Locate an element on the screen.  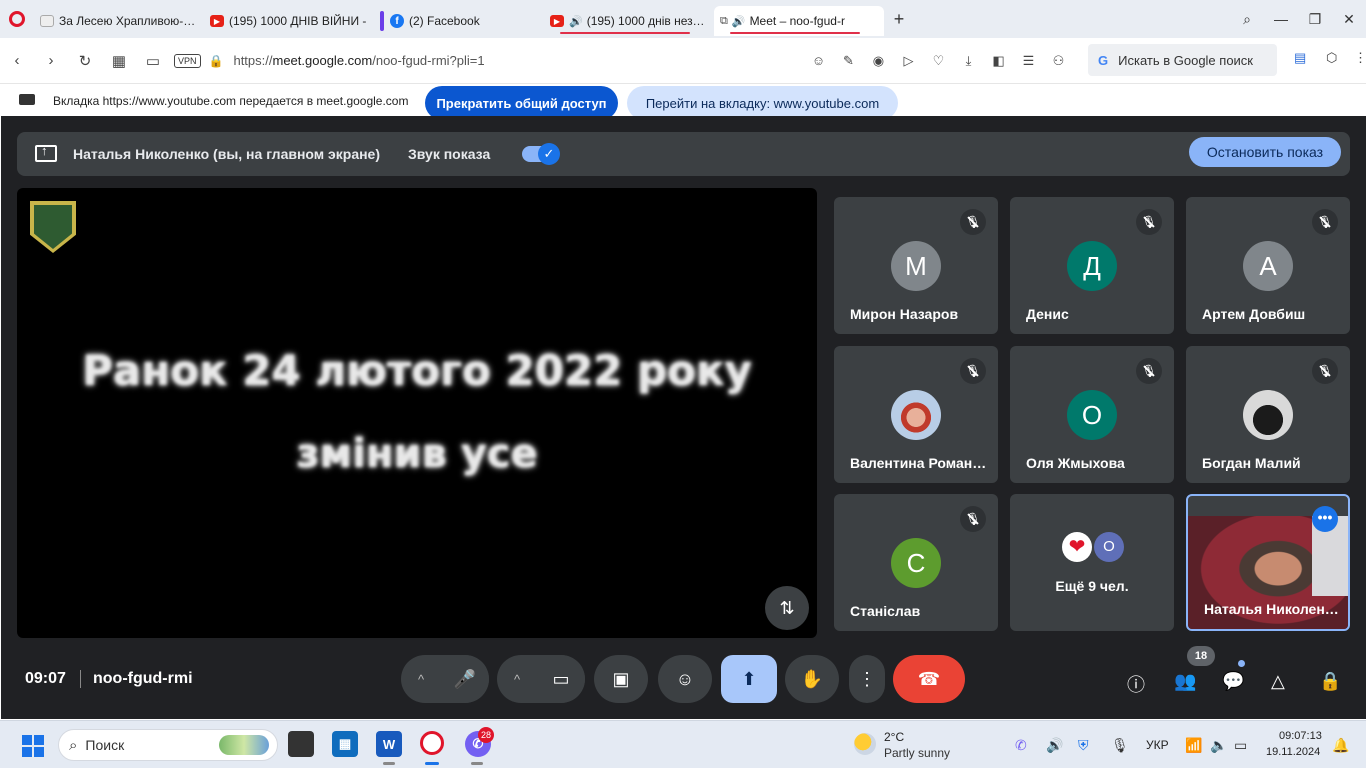
weather-condition: Partly sunny is located at coordinates (917, 753).